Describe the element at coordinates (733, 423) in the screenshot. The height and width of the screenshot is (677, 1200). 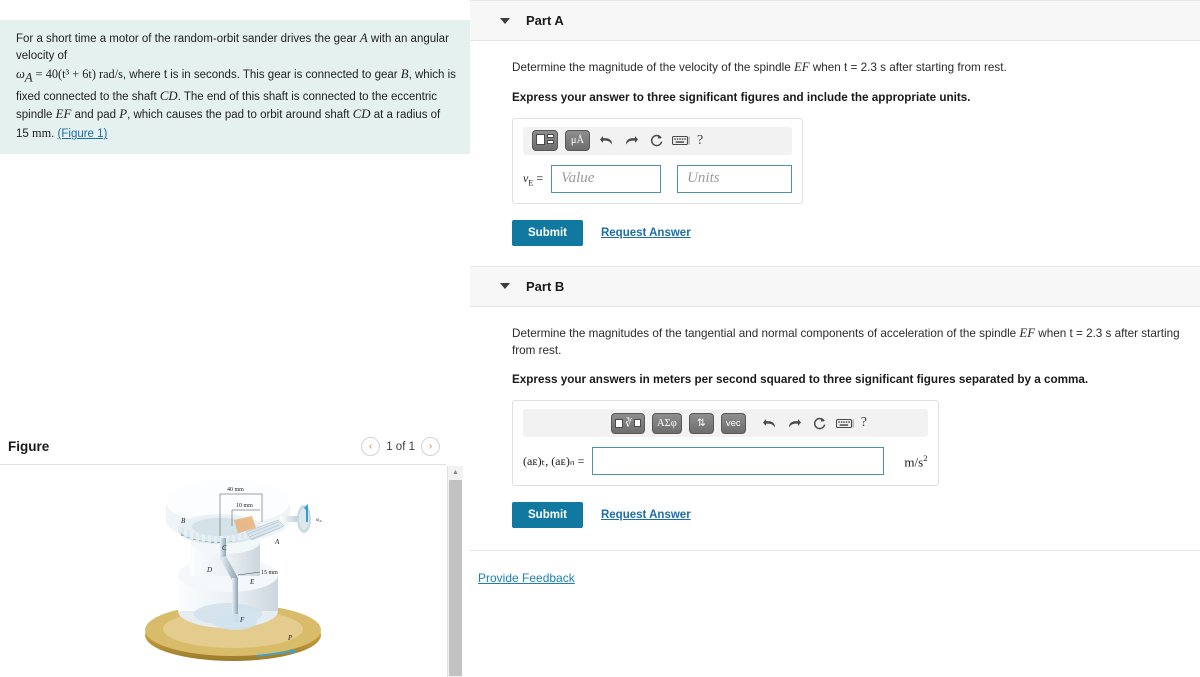
I see `vector-icon: vec` at that location.